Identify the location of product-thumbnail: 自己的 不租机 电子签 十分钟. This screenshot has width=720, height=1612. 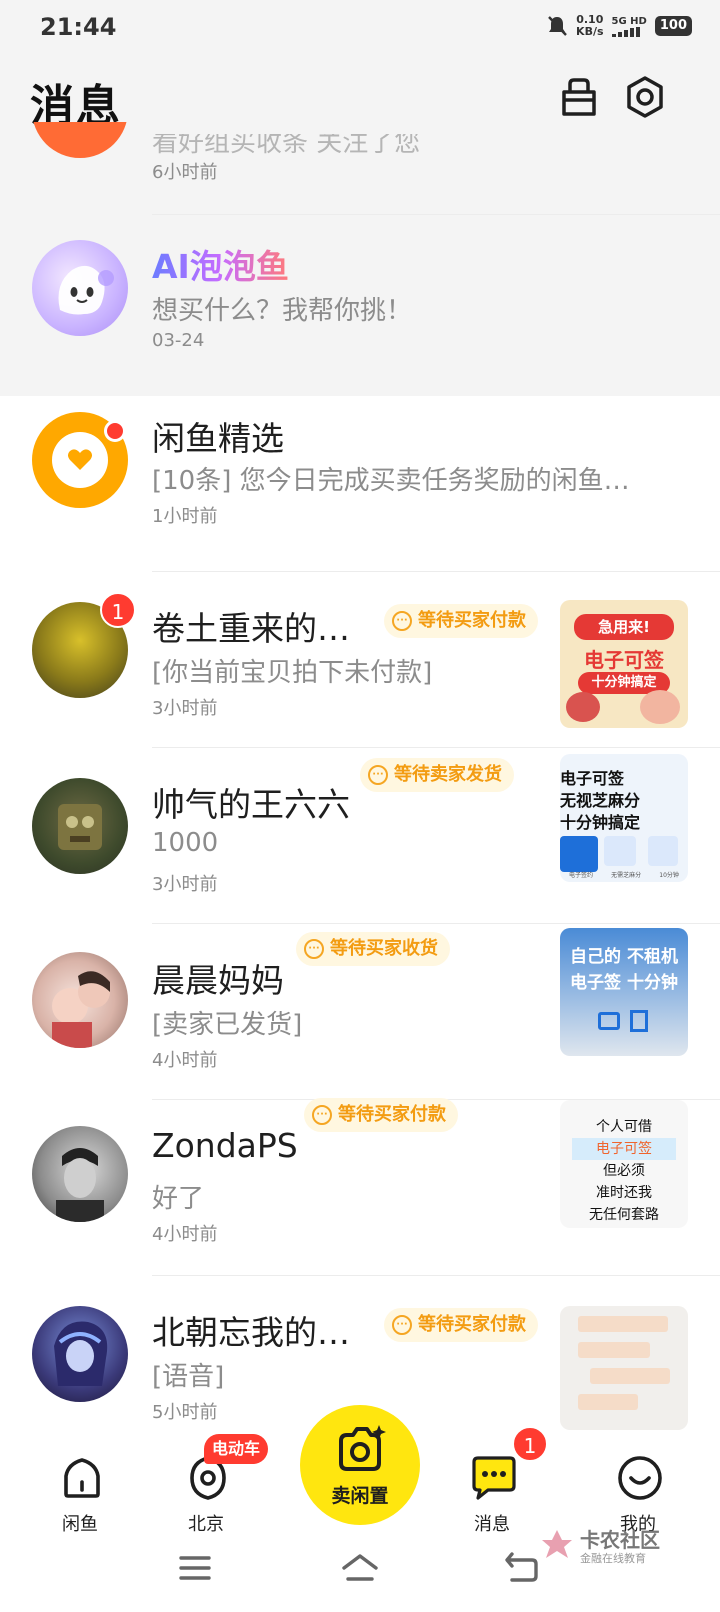
(624, 992).